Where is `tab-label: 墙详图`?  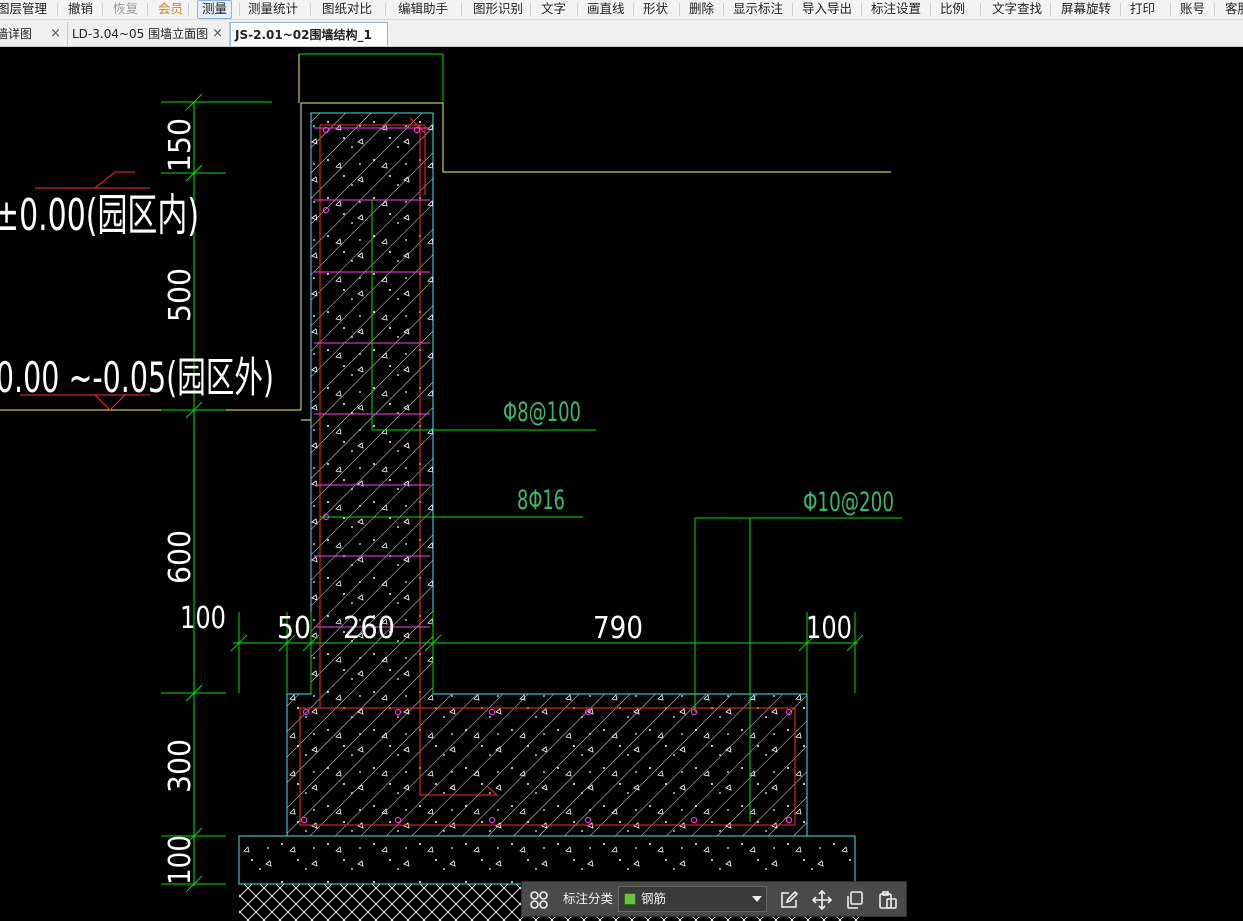 tab-label: 墙详图 is located at coordinates (16, 34).